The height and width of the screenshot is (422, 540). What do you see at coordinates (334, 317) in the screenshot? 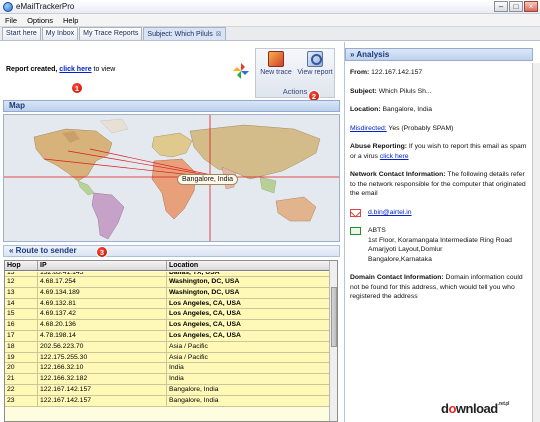
I see `table-scrollbar-thumb` at bounding box center [334, 317].